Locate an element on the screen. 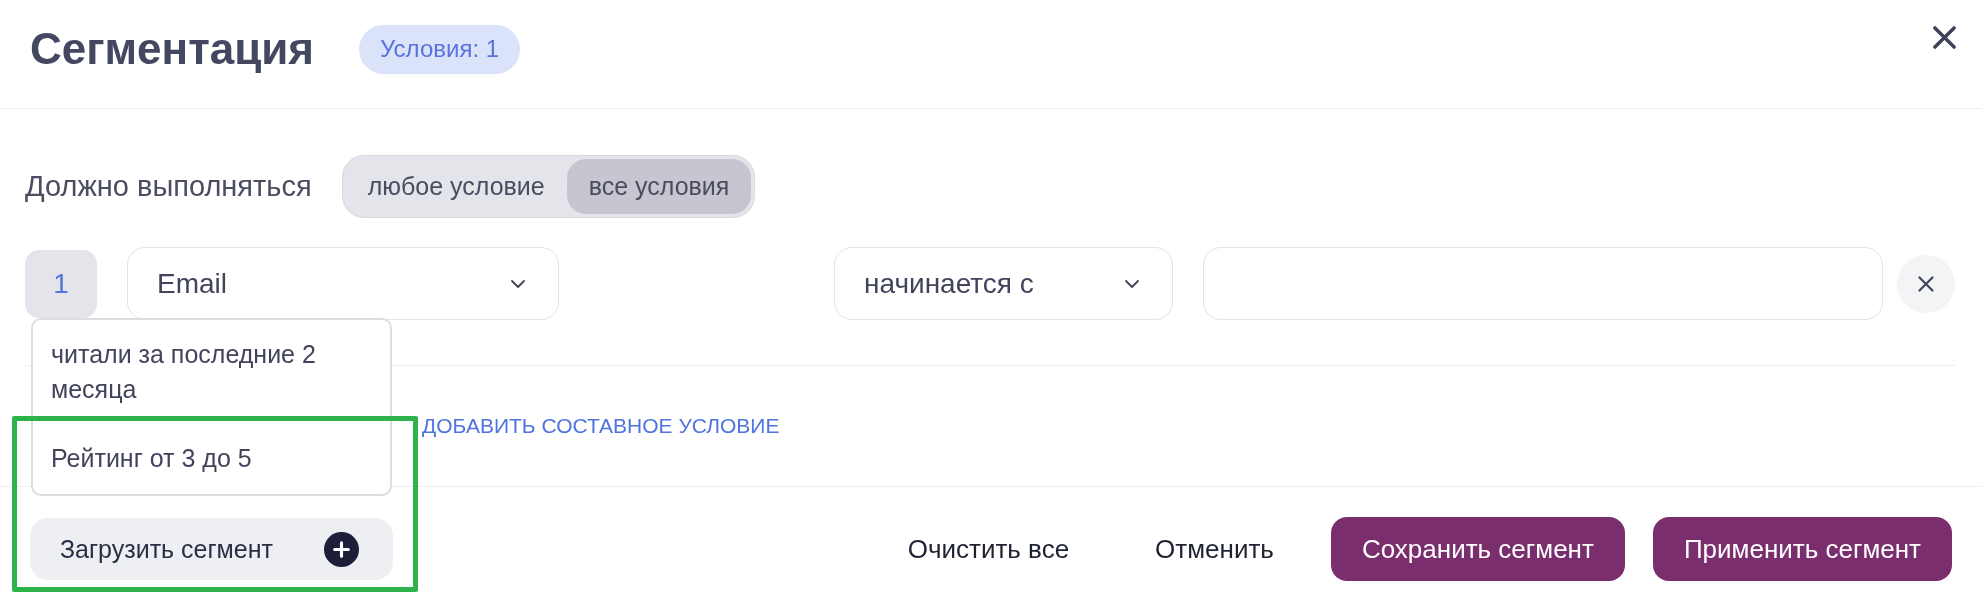  primary-button: Сохранить сегмент is located at coordinates (1477, 549).